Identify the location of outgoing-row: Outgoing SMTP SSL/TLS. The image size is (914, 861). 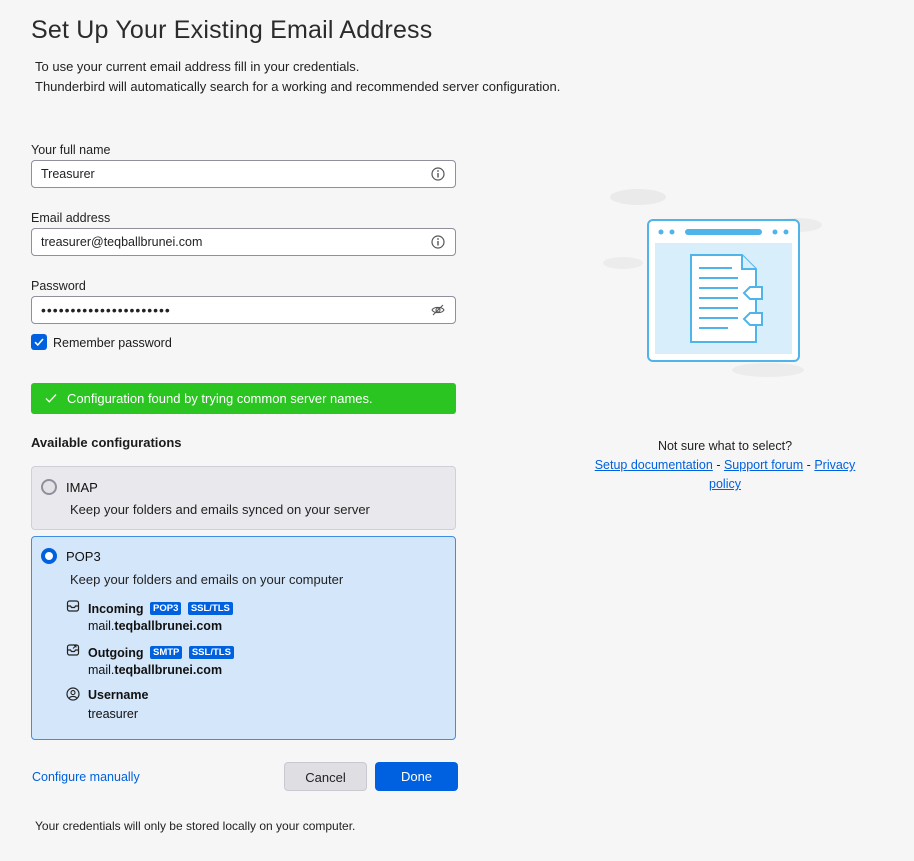
(161, 653).